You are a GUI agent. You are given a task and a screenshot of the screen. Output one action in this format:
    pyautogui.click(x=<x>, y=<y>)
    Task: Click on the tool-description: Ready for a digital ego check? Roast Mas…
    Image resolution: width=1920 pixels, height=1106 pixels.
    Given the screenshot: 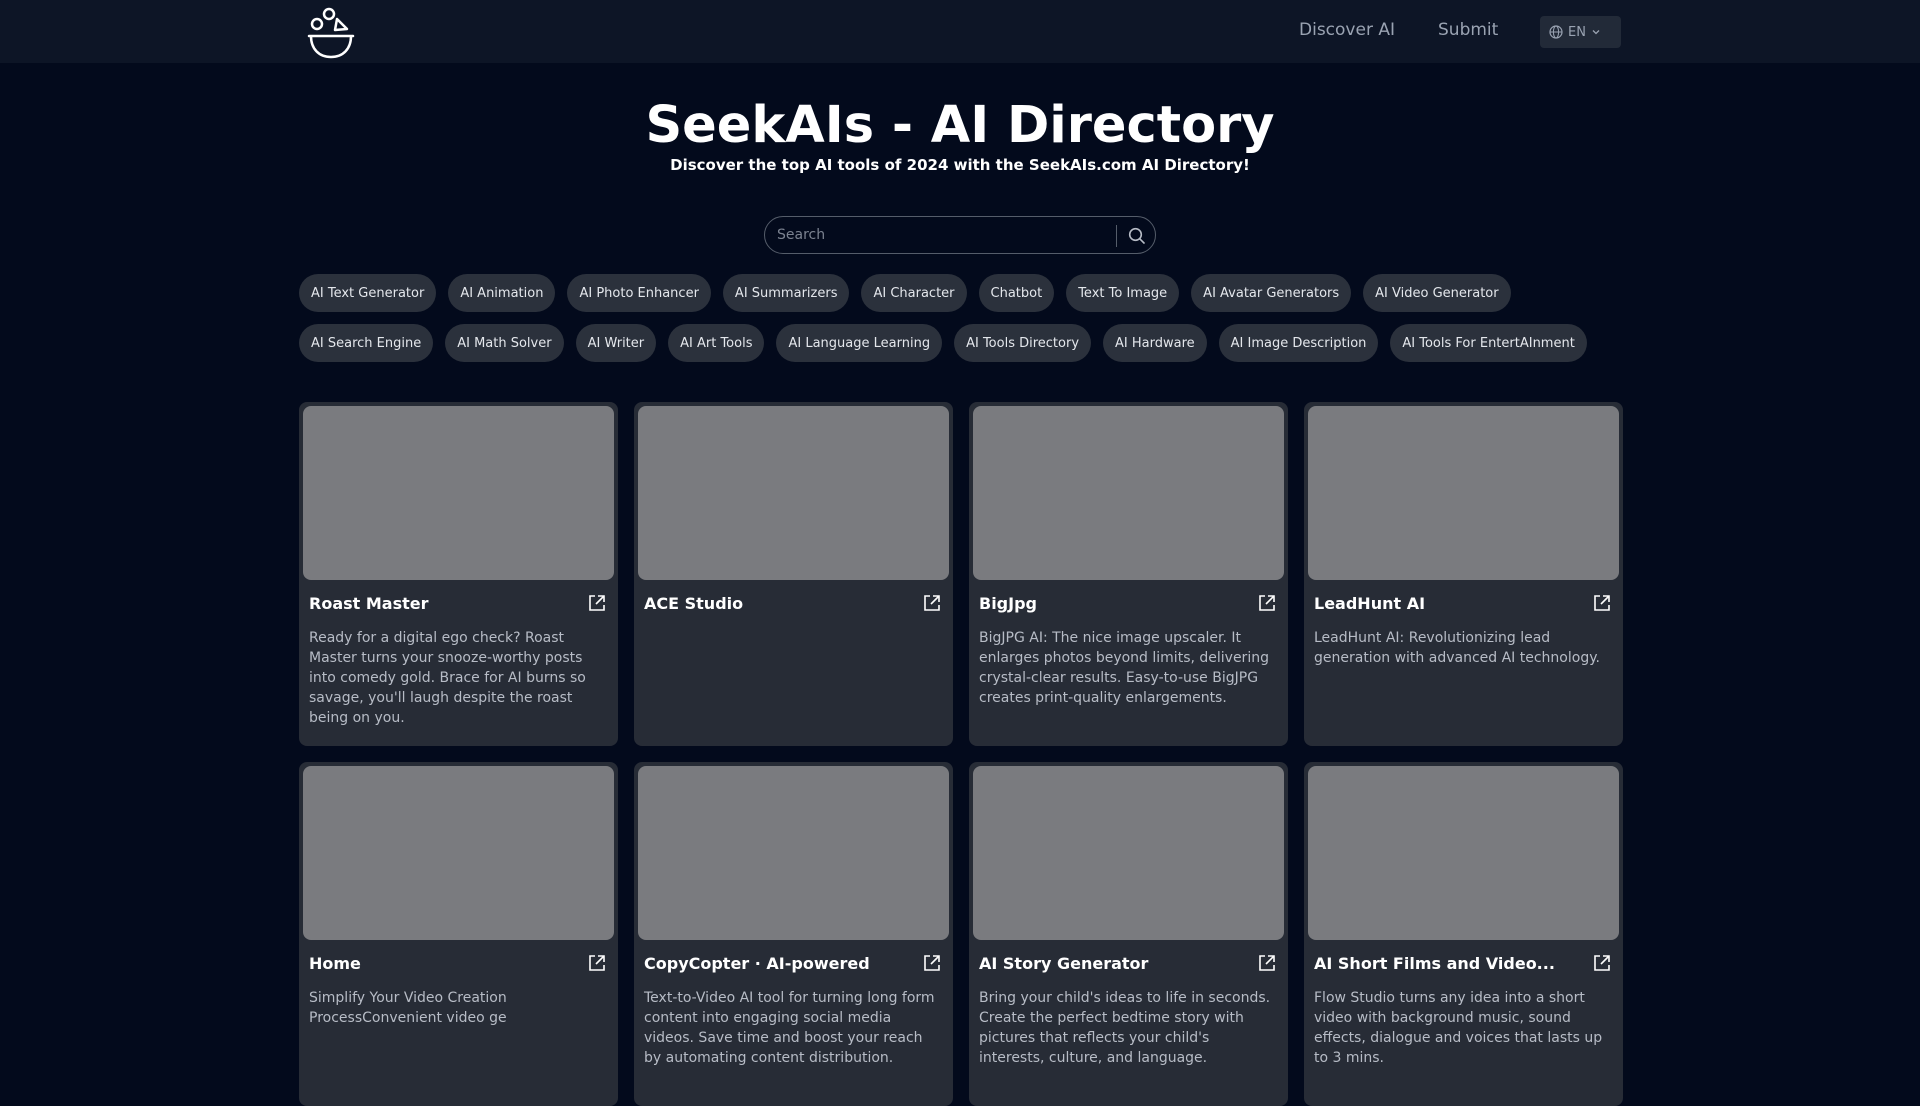 What is the action you would take?
    pyautogui.click(x=447, y=678)
    